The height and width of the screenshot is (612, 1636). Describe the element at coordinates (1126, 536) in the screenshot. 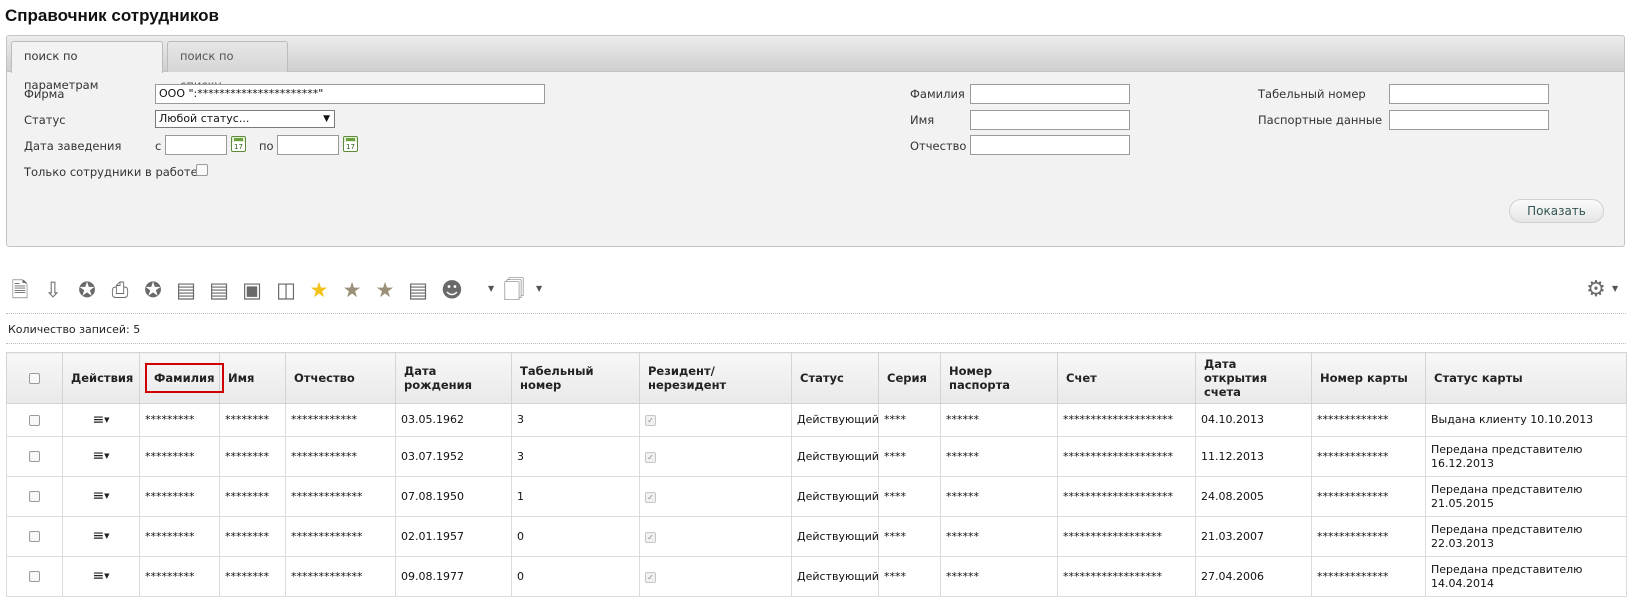

I see `account-cell: ******************` at that location.